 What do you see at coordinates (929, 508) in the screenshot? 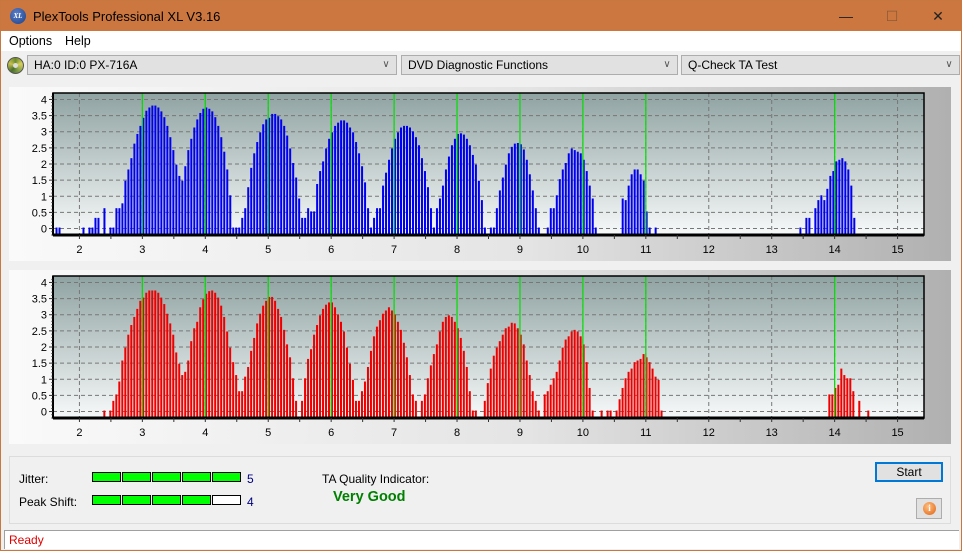
I see `info-button: i` at bounding box center [929, 508].